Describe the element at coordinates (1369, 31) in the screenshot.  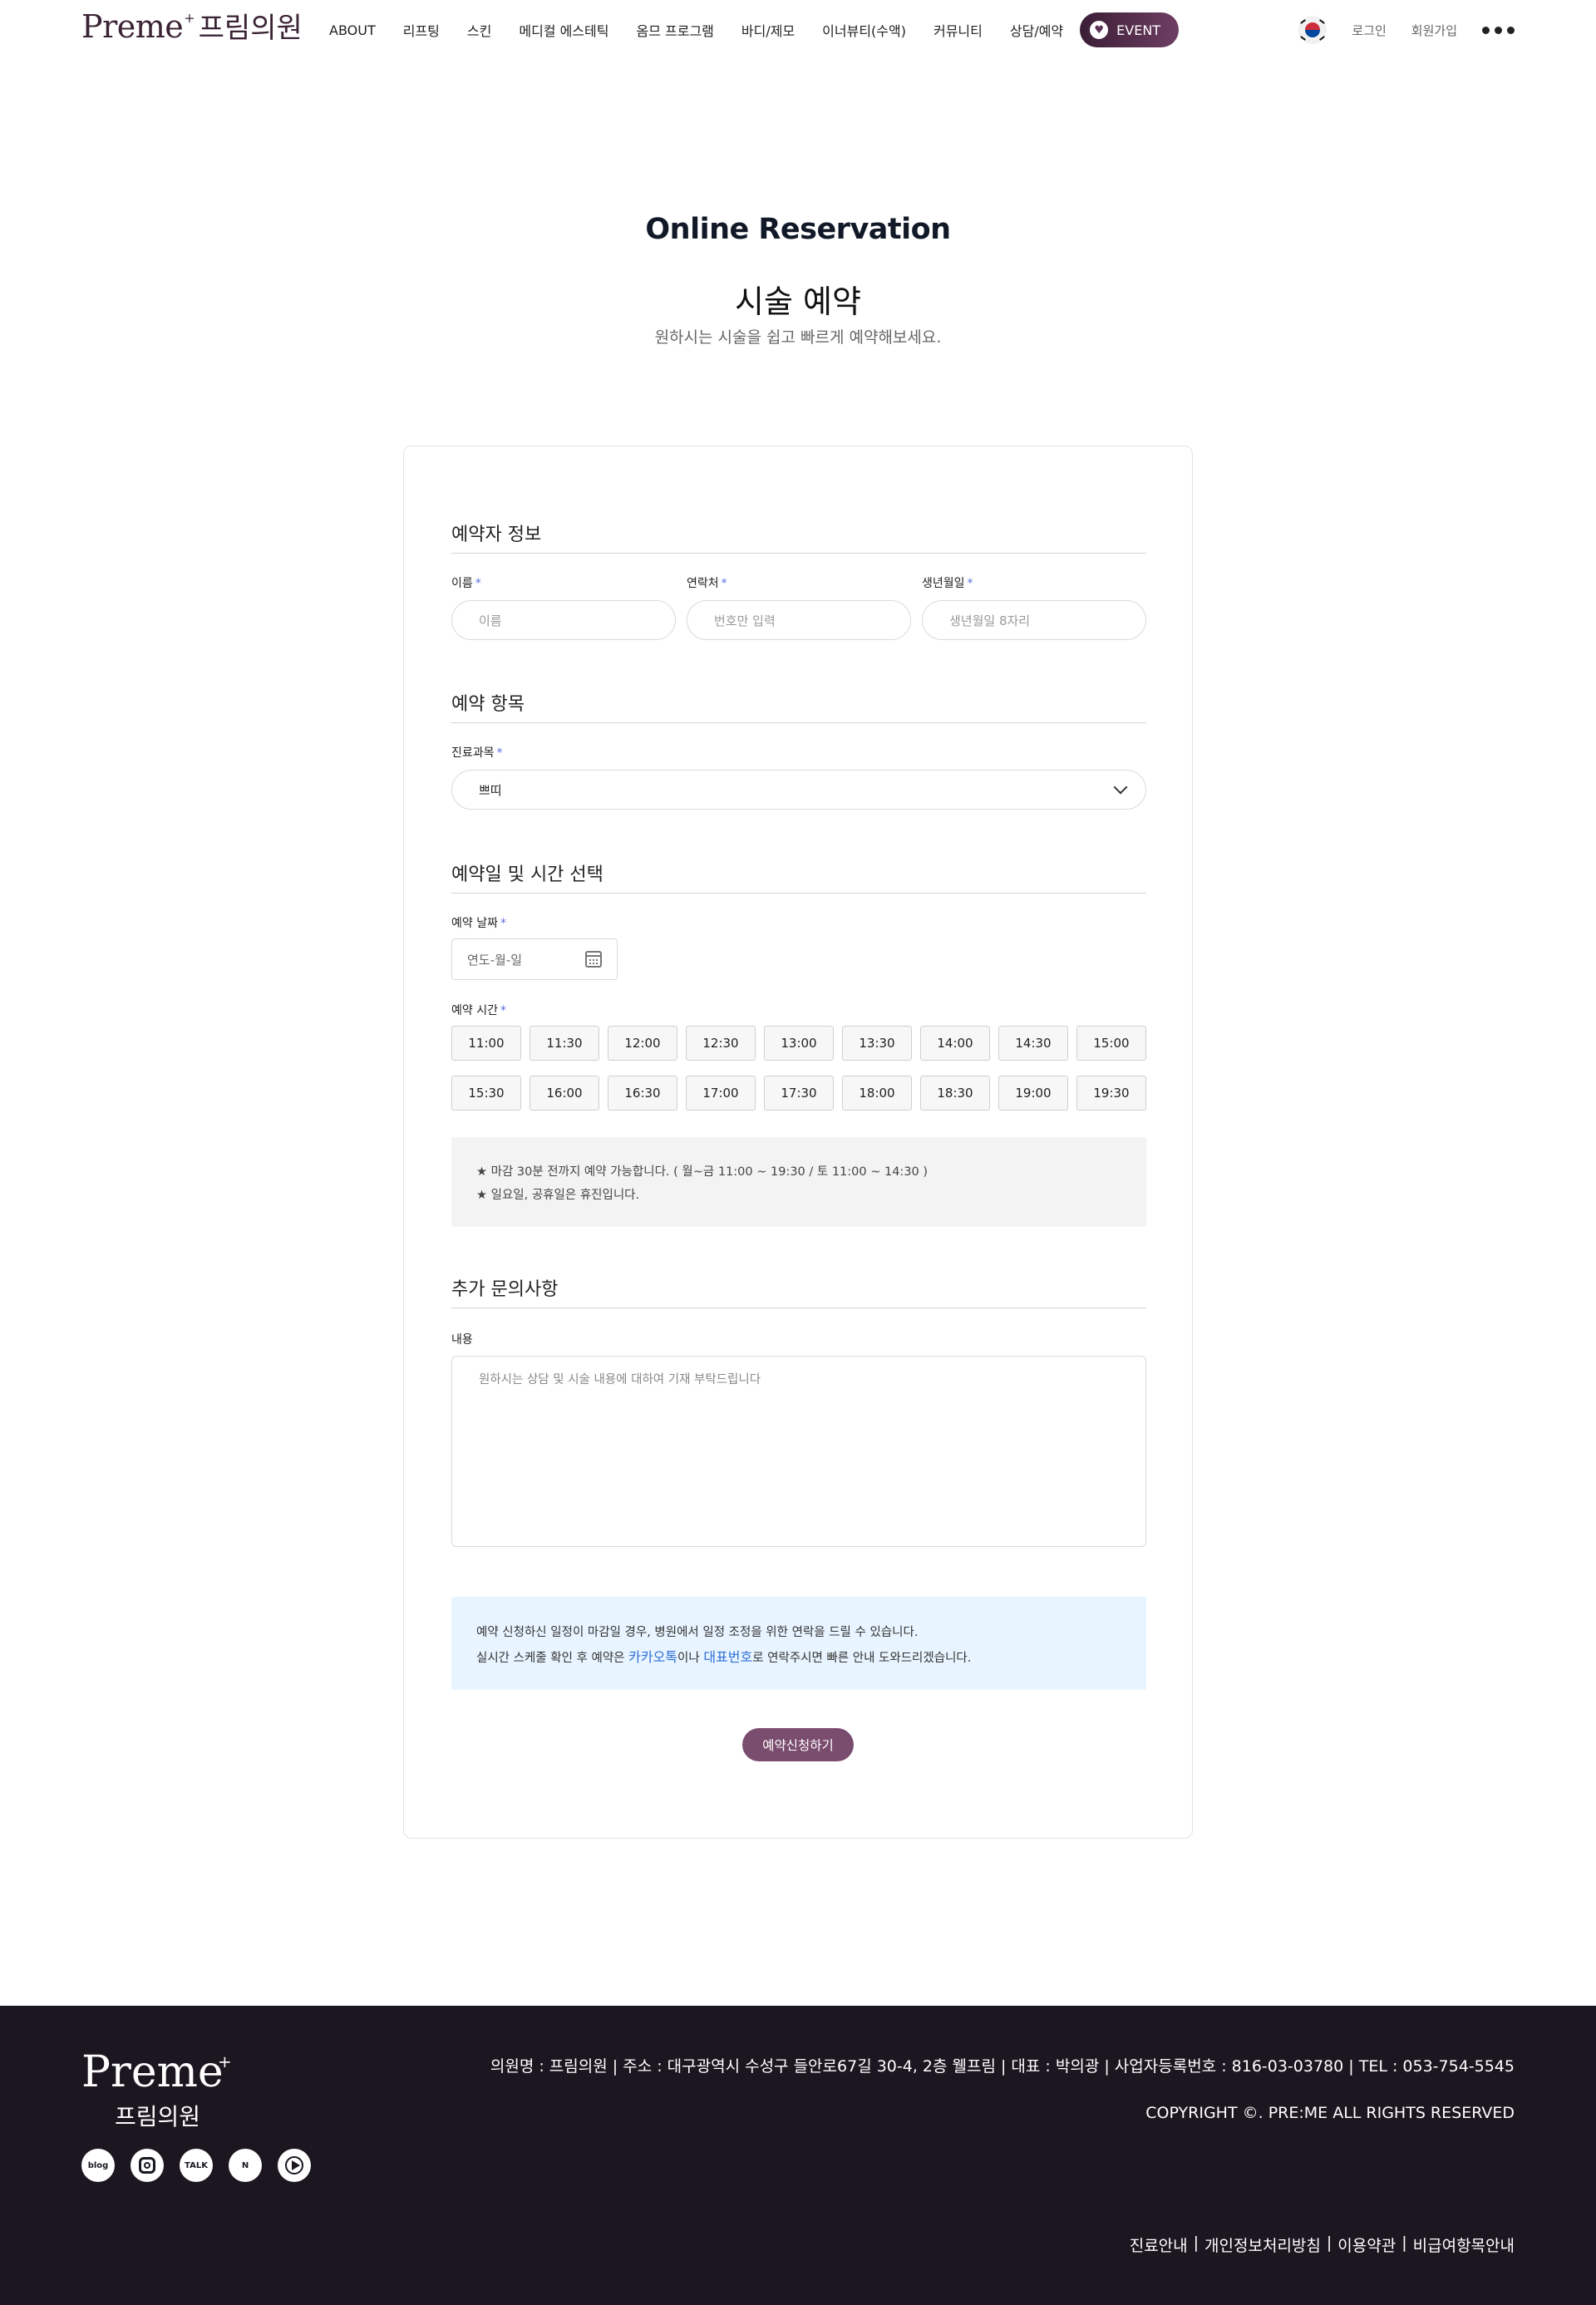
I see `login-link: 로그인` at that location.